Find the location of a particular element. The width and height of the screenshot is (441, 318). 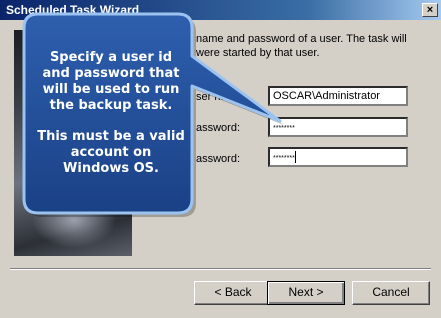

separator-highlight is located at coordinates (220, 269).